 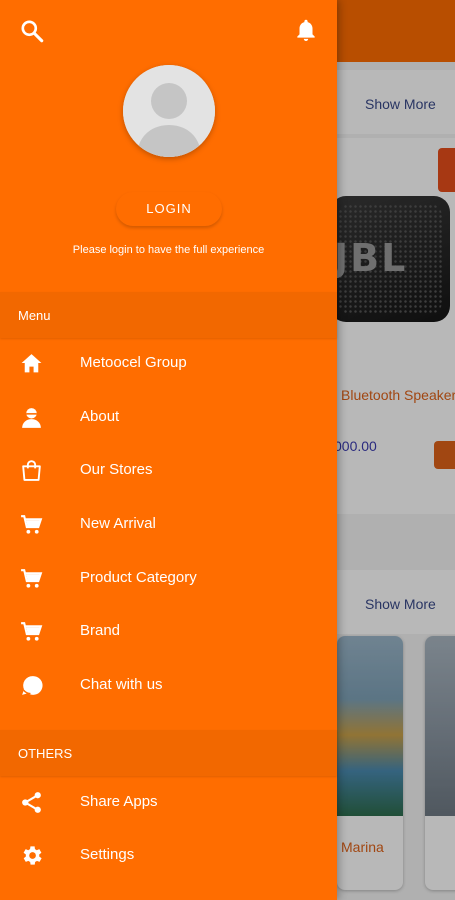 What do you see at coordinates (168, 753) in the screenshot?
I see `others-section-header: OTHERS` at bounding box center [168, 753].